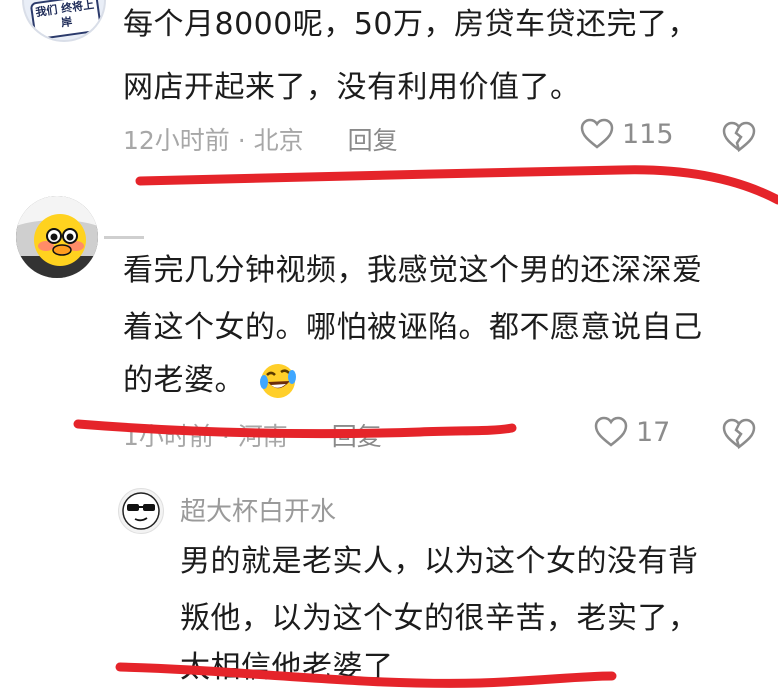 The width and height of the screenshot is (778, 697). What do you see at coordinates (278, 381) in the screenshot?
I see `laugh-cry-emoji-icon` at bounding box center [278, 381].